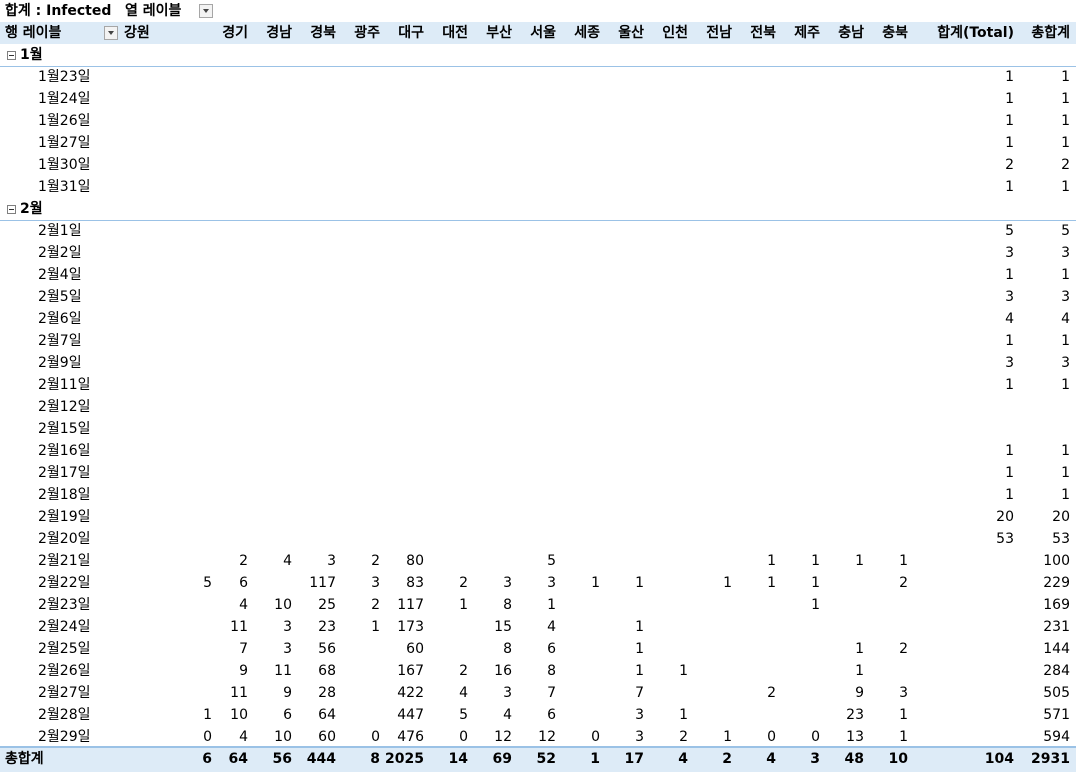 This screenshot has height=772, width=1076. What do you see at coordinates (543, 33) in the screenshot?
I see `column-header: 서울` at bounding box center [543, 33].